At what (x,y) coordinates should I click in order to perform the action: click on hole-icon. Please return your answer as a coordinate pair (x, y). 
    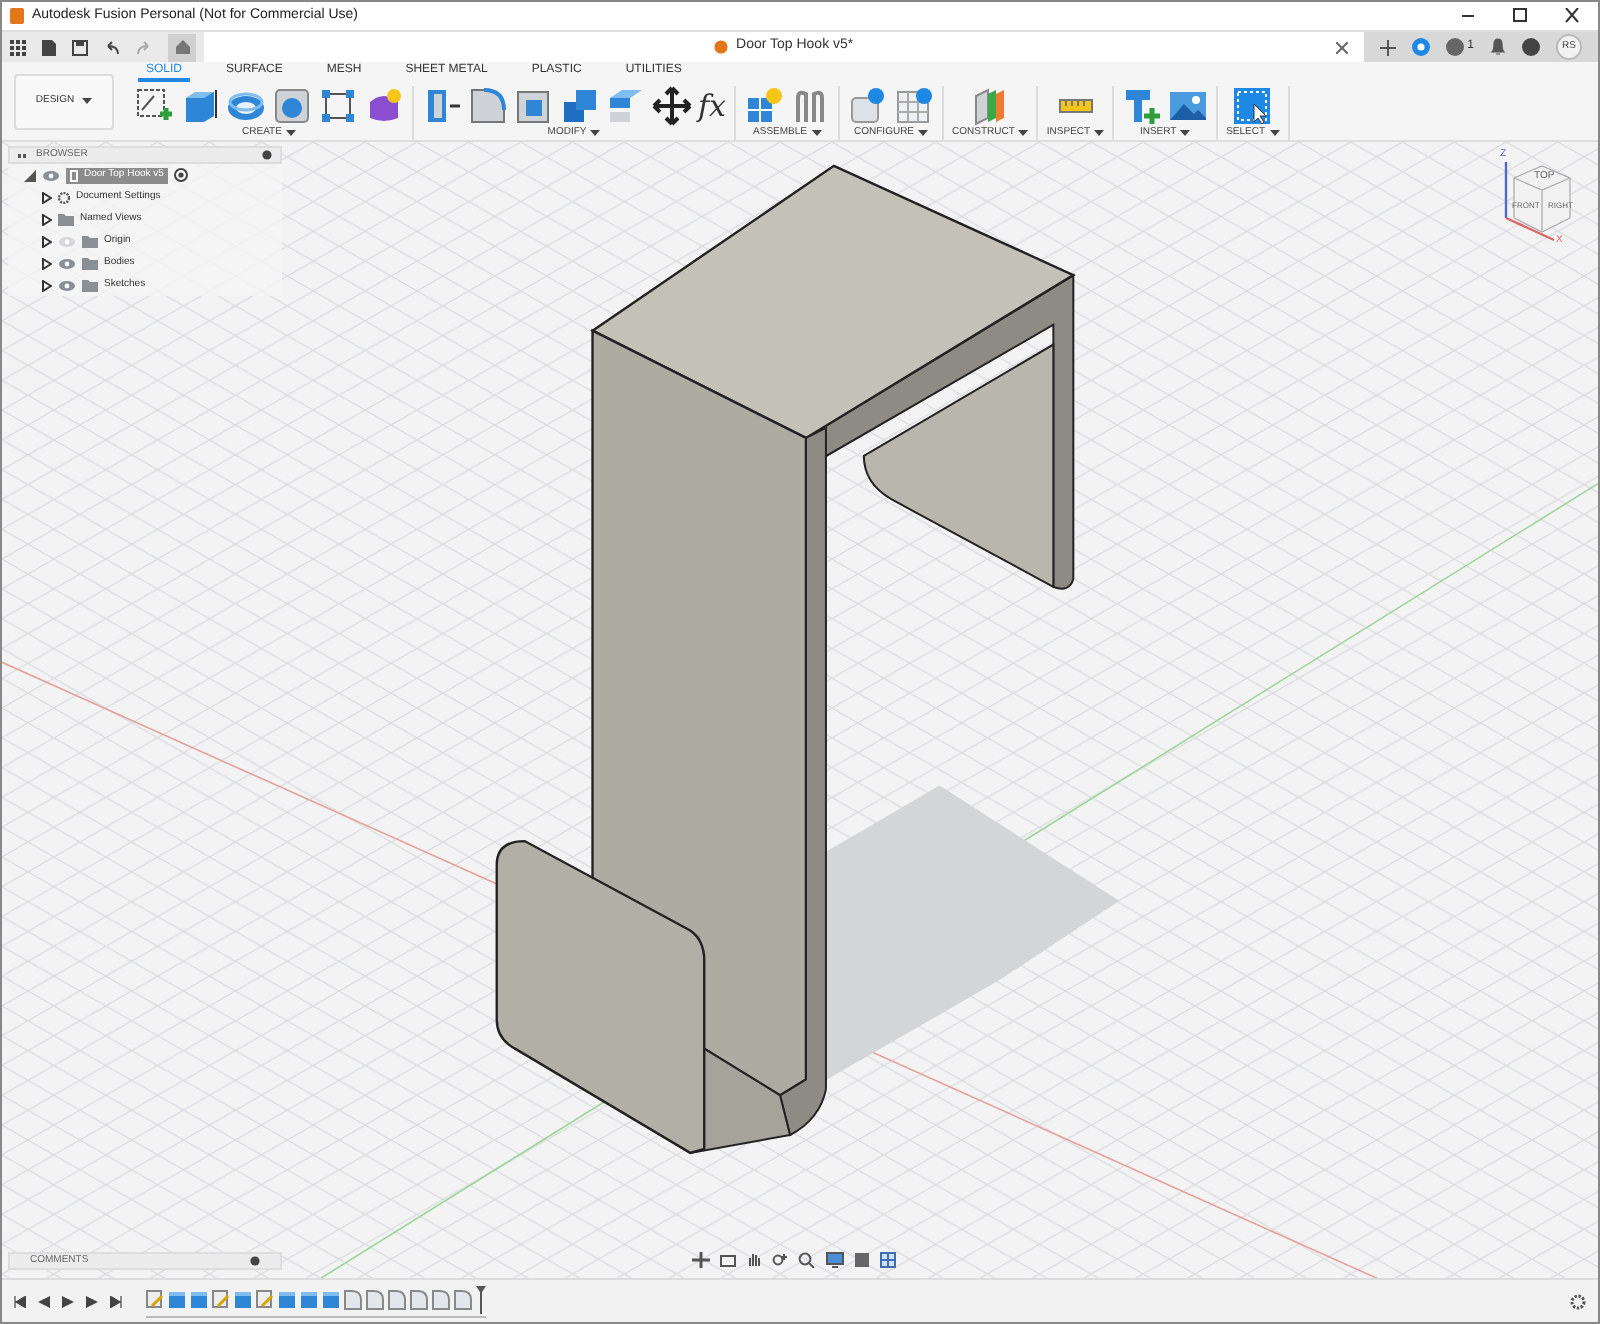
    Looking at the image, I should click on (292, 105).